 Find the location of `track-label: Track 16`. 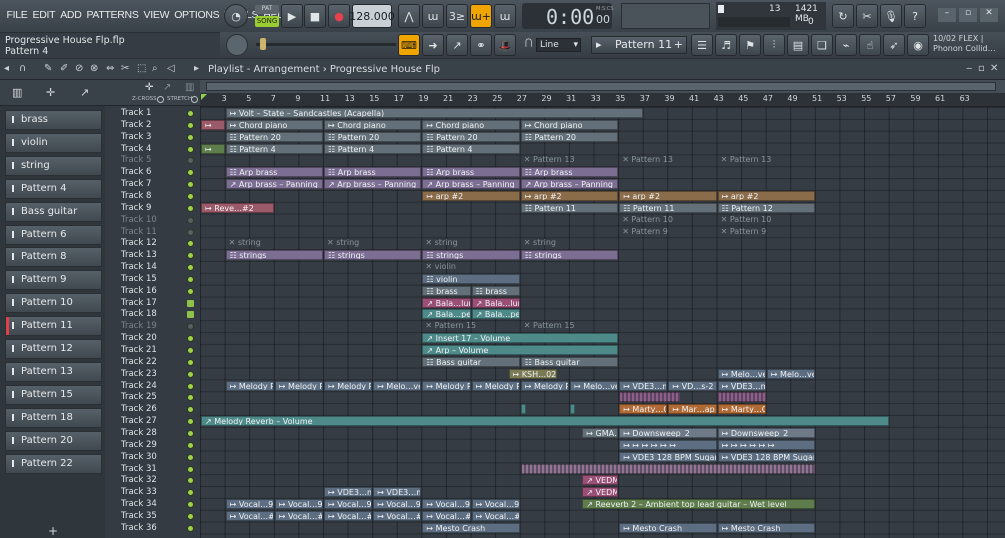

track-label: Track 16 is located at coordinates (153, 291).